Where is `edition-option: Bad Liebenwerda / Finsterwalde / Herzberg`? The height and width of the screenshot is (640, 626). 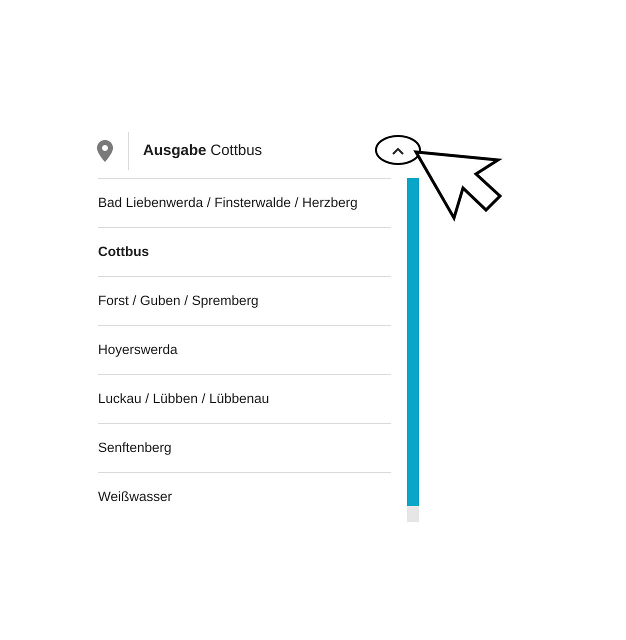 edition-option: Bad Liebenwerda / Finsterwalde / Herzberg is located at coordinates (244, 202).